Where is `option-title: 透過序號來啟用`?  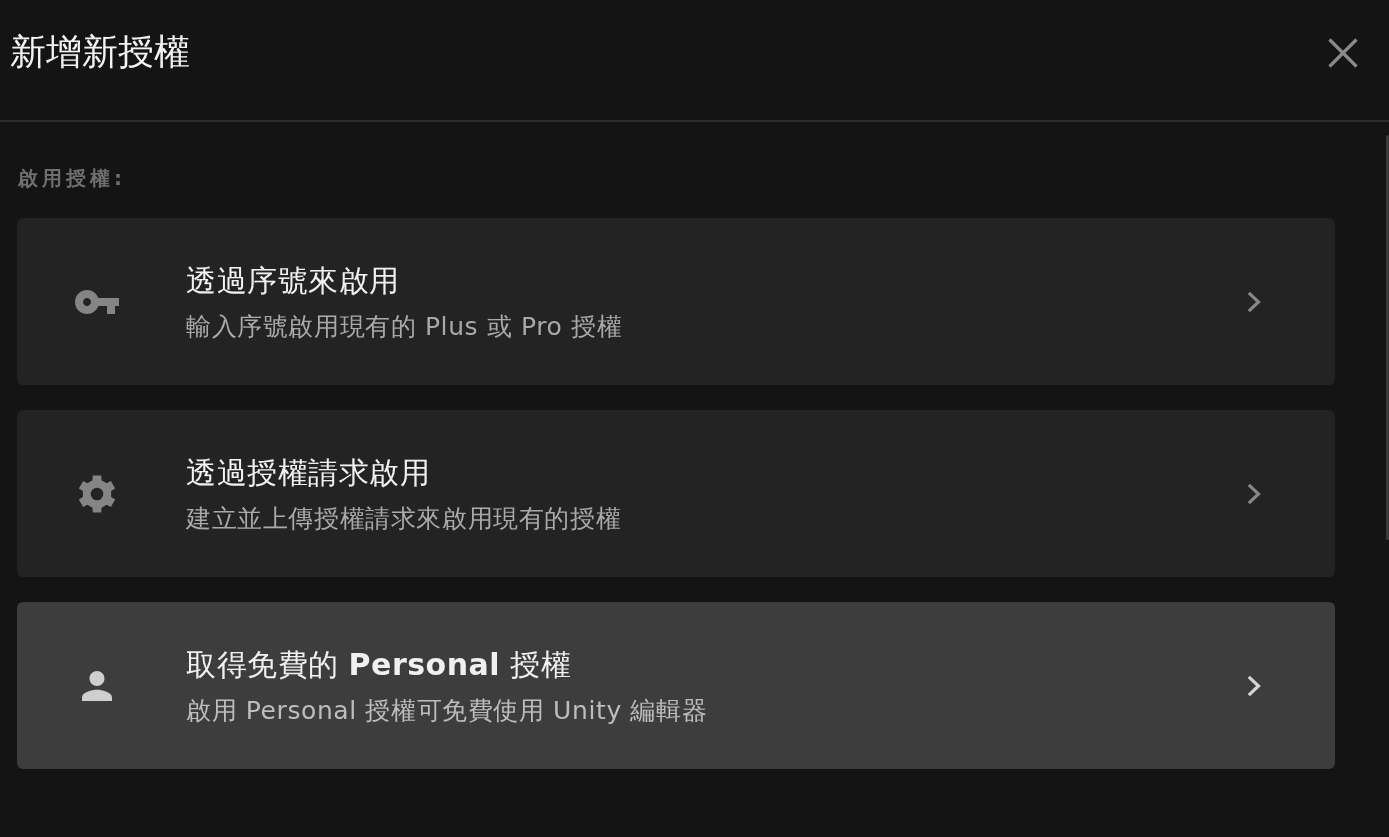
option-title: 透過序號來啟用 is located at coordinates (293, 280).